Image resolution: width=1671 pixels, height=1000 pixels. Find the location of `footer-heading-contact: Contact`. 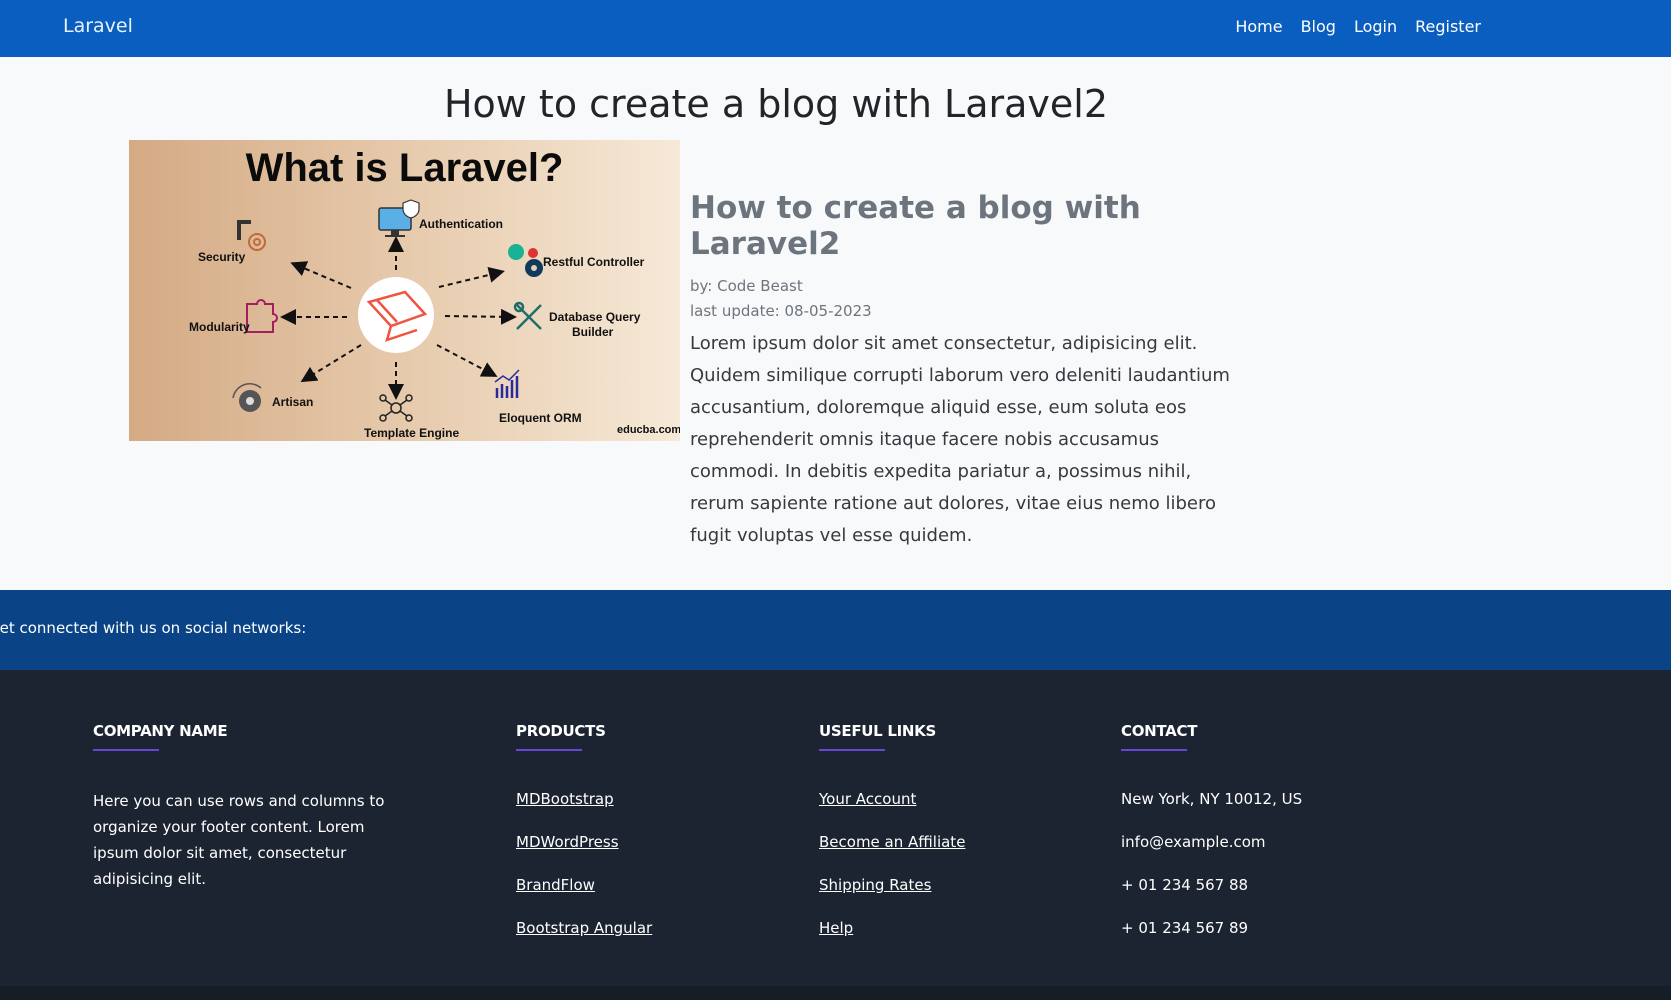

footer-heading-contact: Contact is located at coordinates (1159, 731).